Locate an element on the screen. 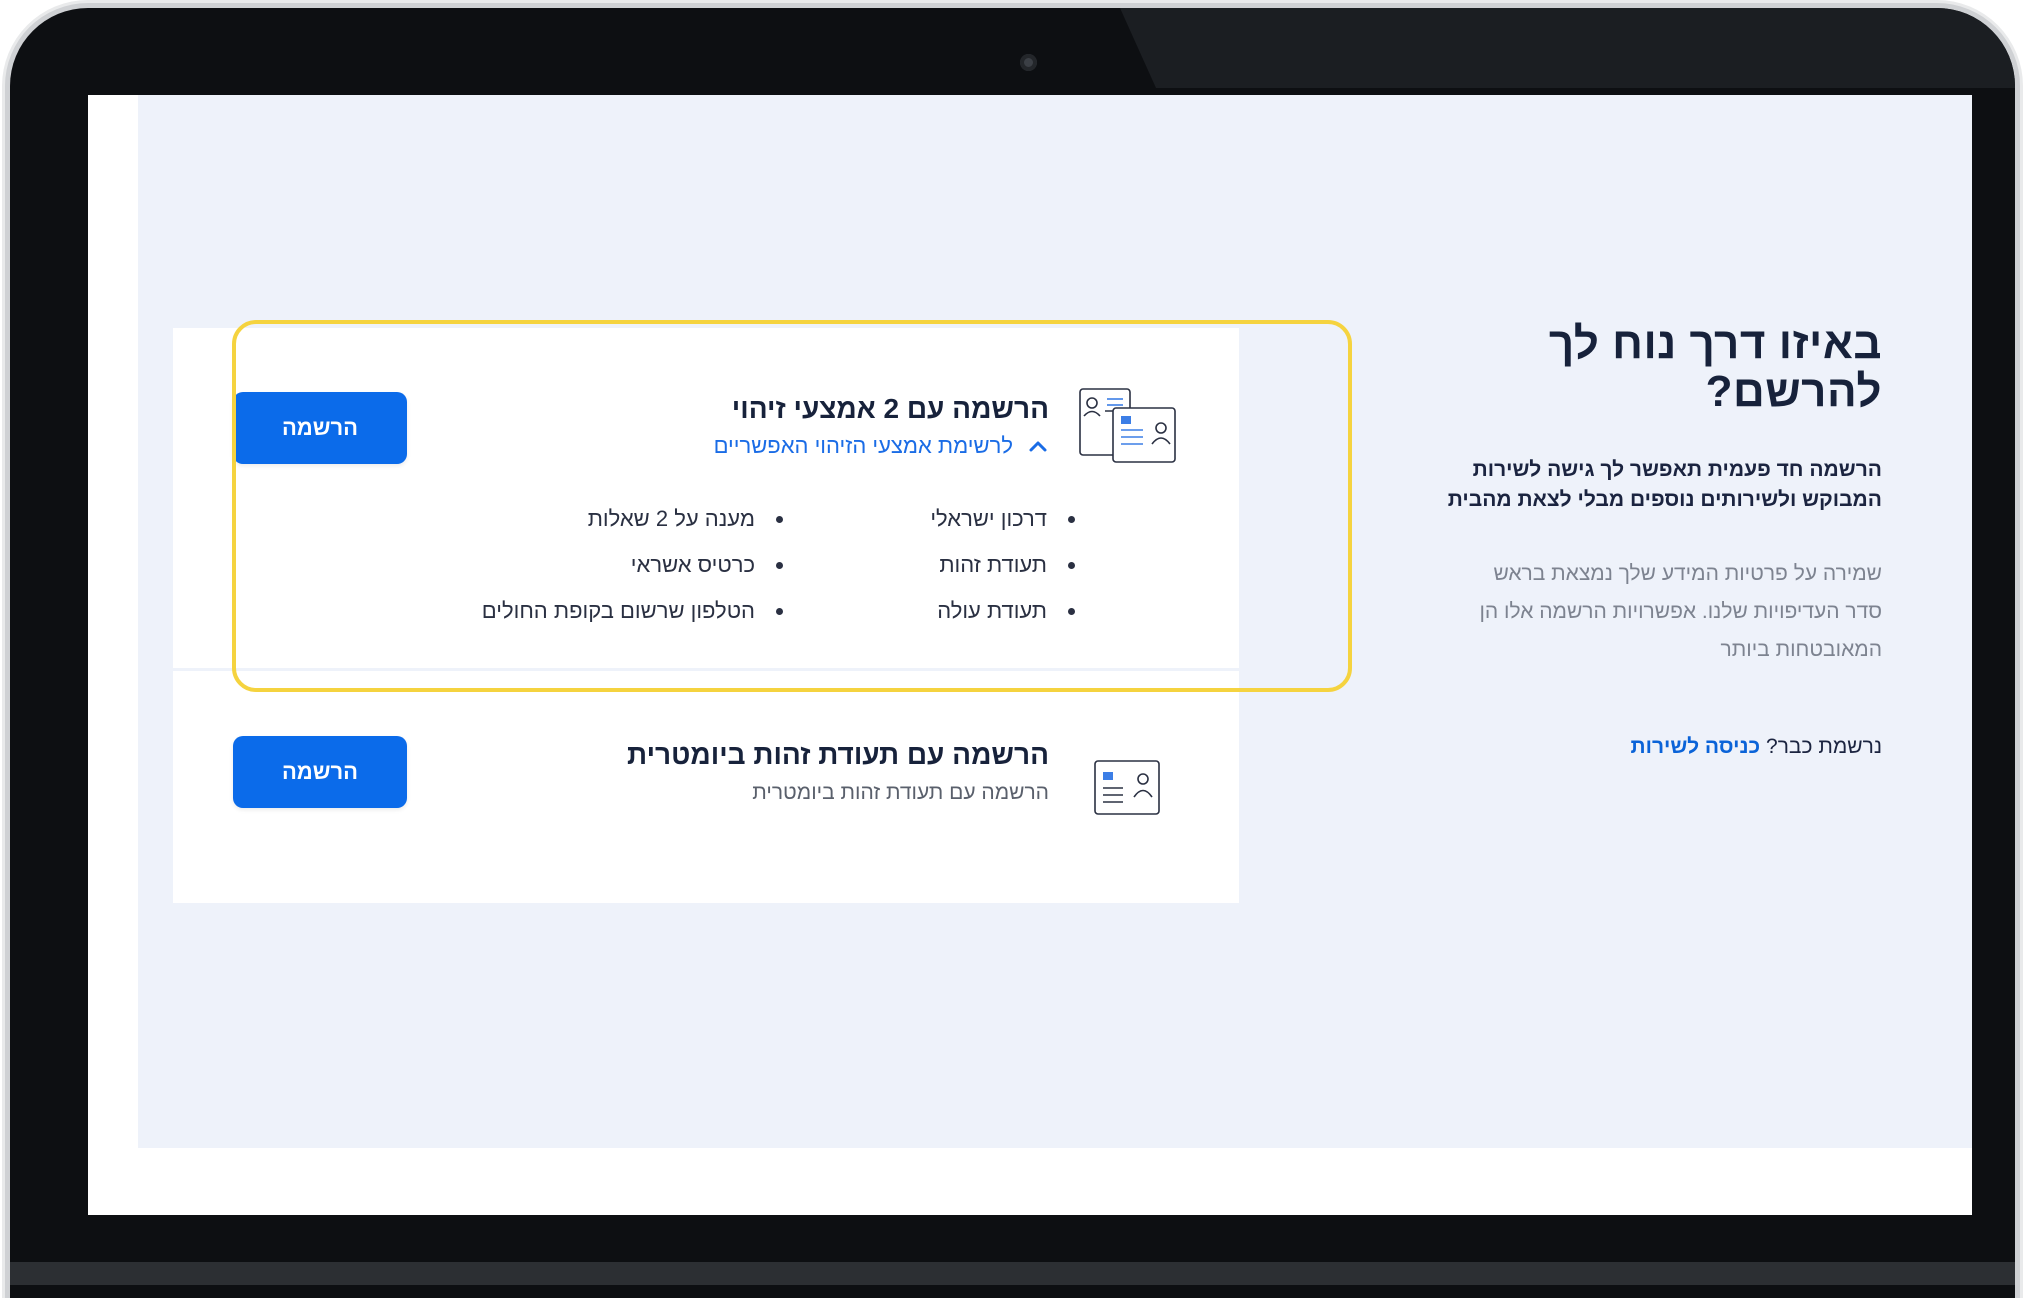 The image size is (2028, 1298). list-item: תעודת עולה is located at coordinates (1004, 611).